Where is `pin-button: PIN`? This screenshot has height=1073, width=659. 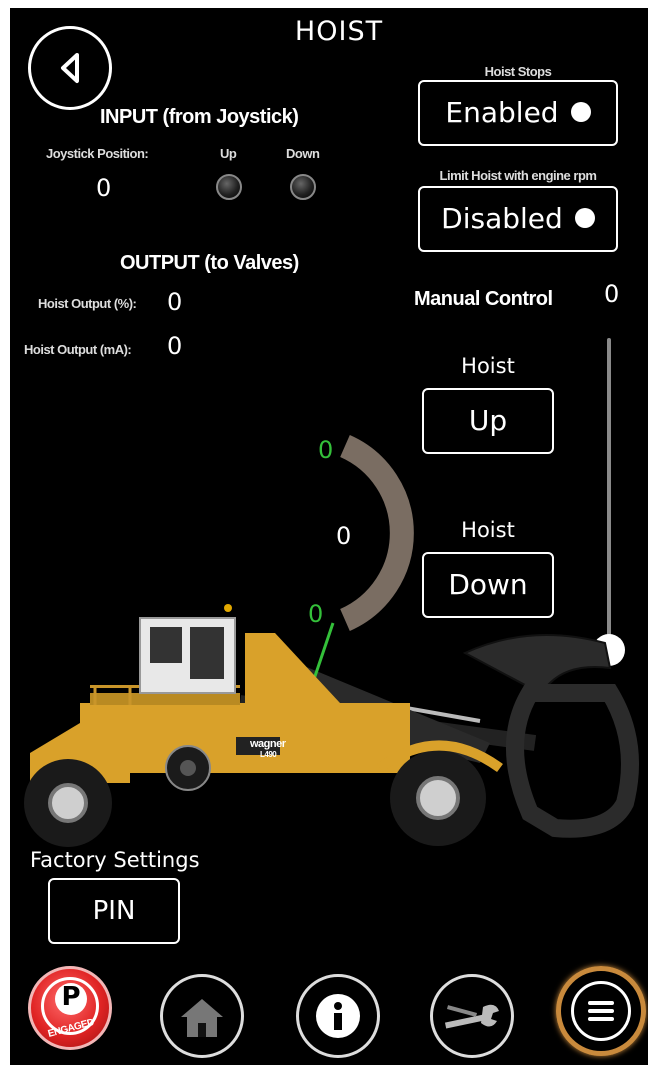 pin-button: PIN is located at coordinates (114, 911).